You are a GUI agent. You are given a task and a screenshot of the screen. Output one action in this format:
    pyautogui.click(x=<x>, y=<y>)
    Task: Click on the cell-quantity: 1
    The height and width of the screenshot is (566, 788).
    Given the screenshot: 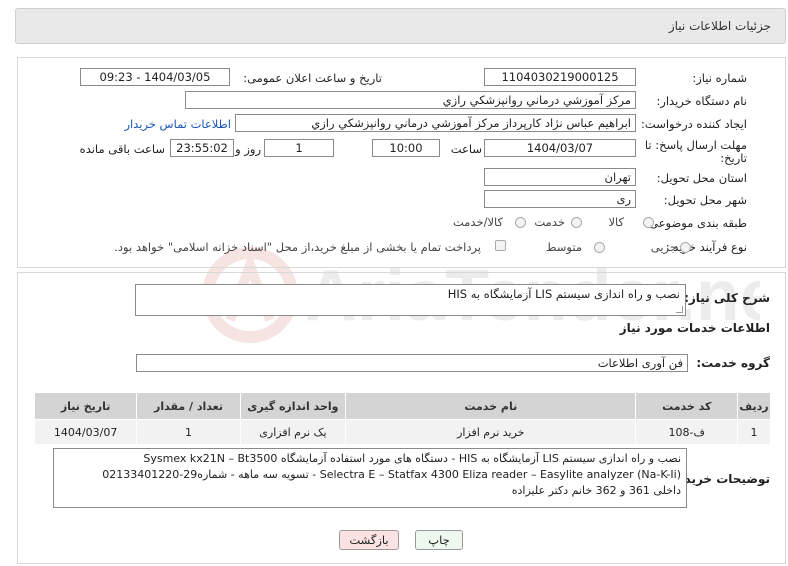 What is the action you would take?
    pyautogui.click(x=188, y=432)
    